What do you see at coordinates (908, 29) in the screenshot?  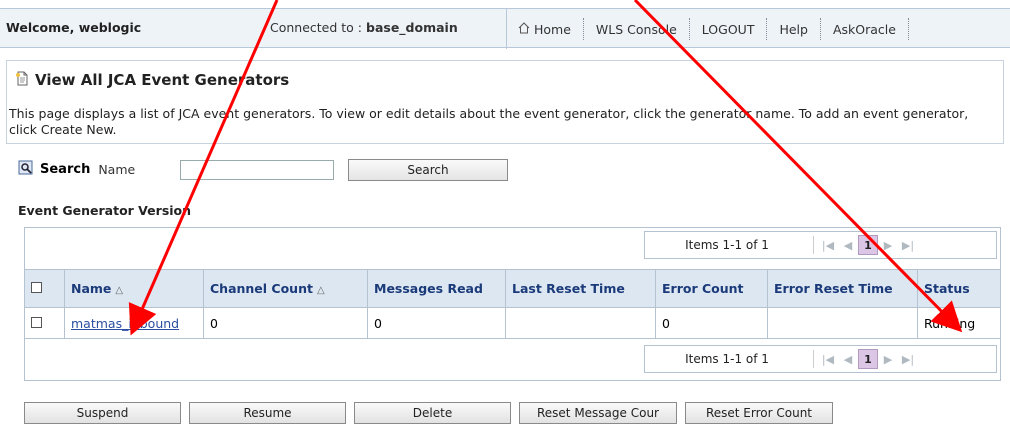 I see `nav-separator` at bounding box center [908, 29].